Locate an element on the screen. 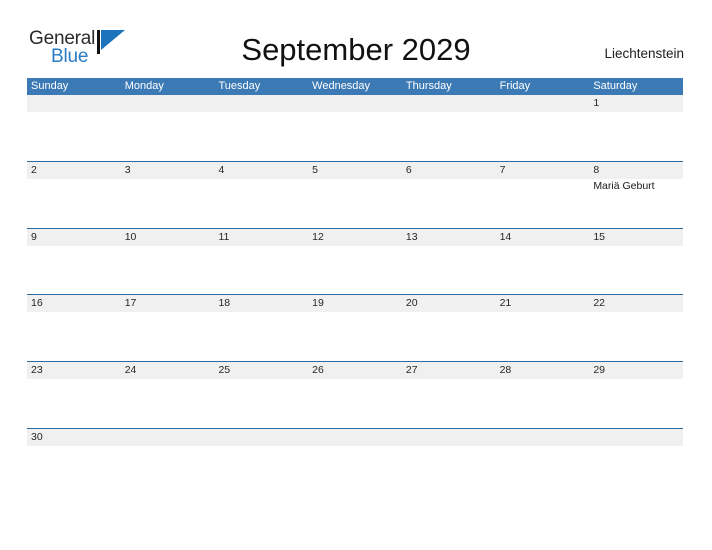 This screenshot has height=550, width=712. day-cell: 3 is located at coordinates (168, 195).